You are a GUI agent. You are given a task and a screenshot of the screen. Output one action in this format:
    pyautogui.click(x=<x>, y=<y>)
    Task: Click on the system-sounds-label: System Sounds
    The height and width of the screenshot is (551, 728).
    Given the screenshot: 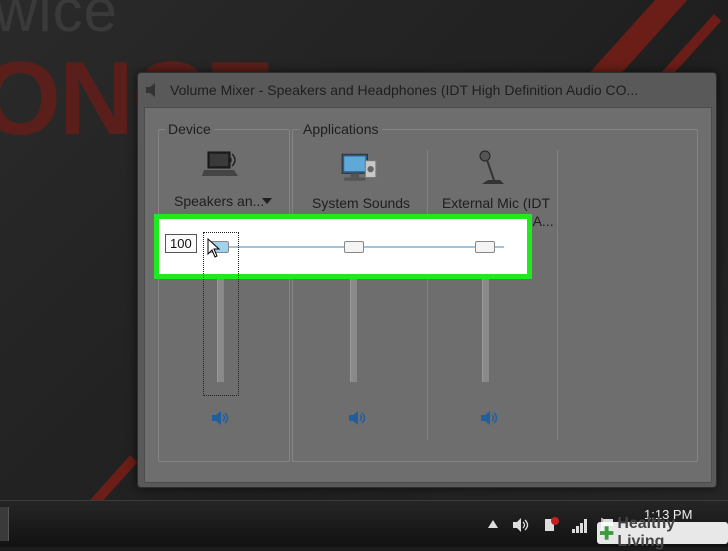 What is the action you would take?
    pyautogui.click(x=361, y=203)
    